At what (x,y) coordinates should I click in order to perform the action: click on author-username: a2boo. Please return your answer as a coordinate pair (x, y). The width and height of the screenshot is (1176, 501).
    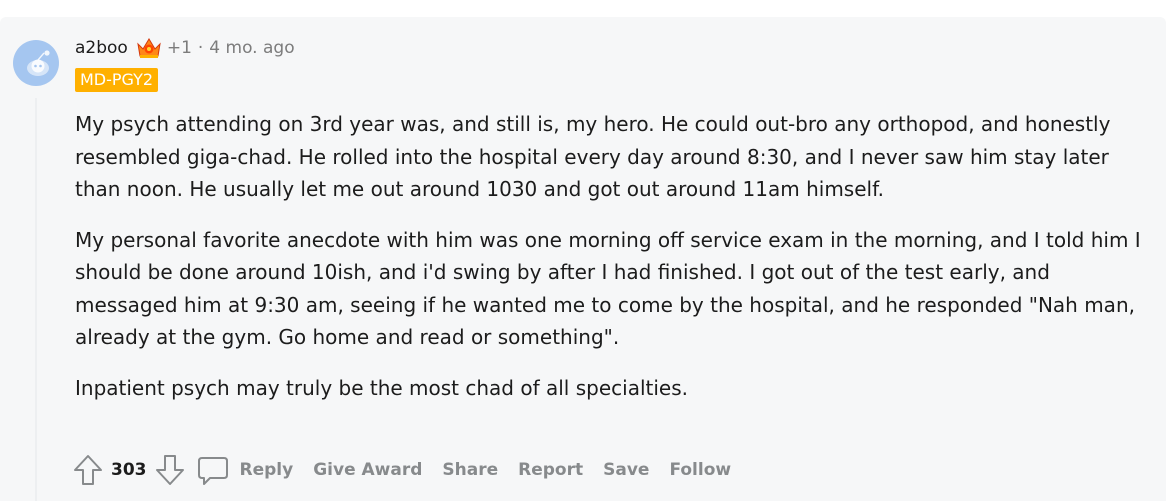
    Looking at the image, I should click on (101, 48).